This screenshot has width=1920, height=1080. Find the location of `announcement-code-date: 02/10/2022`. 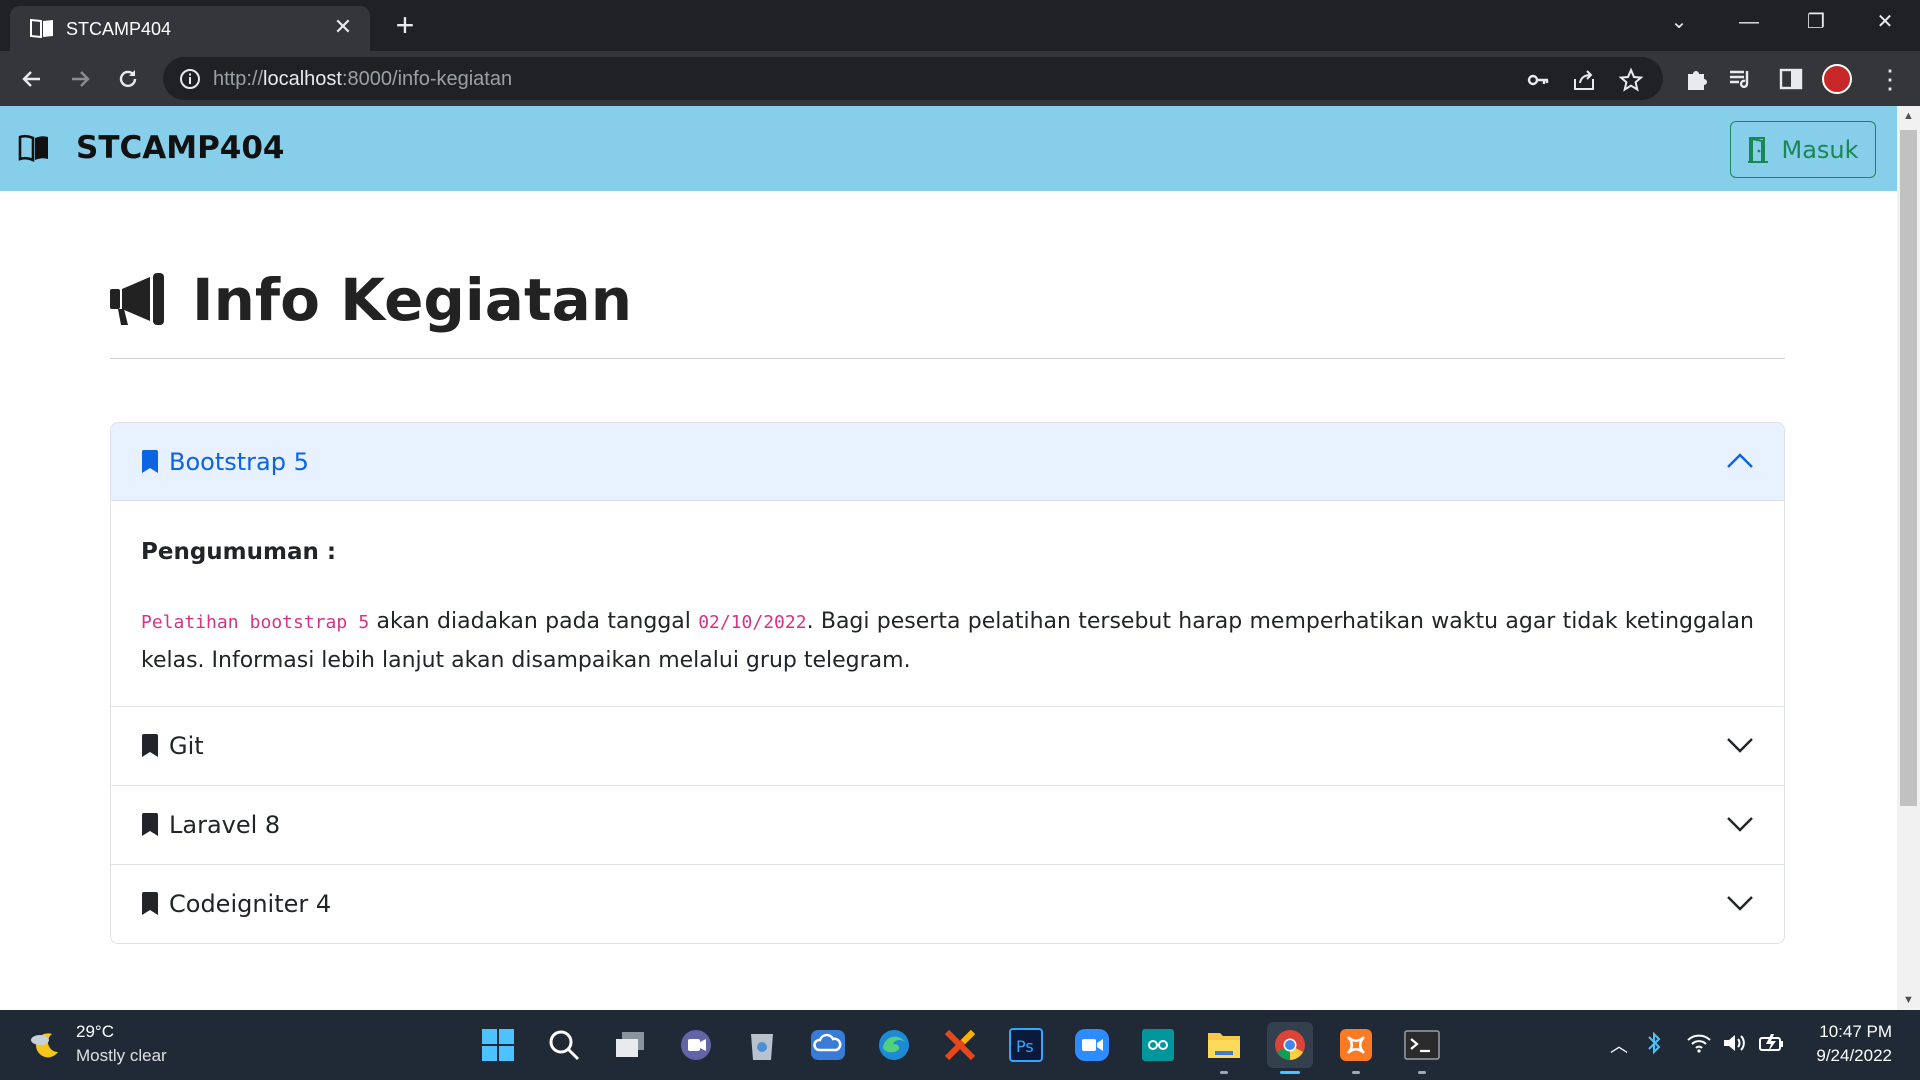

announcement-code-date: 02/10/2022 is located at coordinates (752, 622).